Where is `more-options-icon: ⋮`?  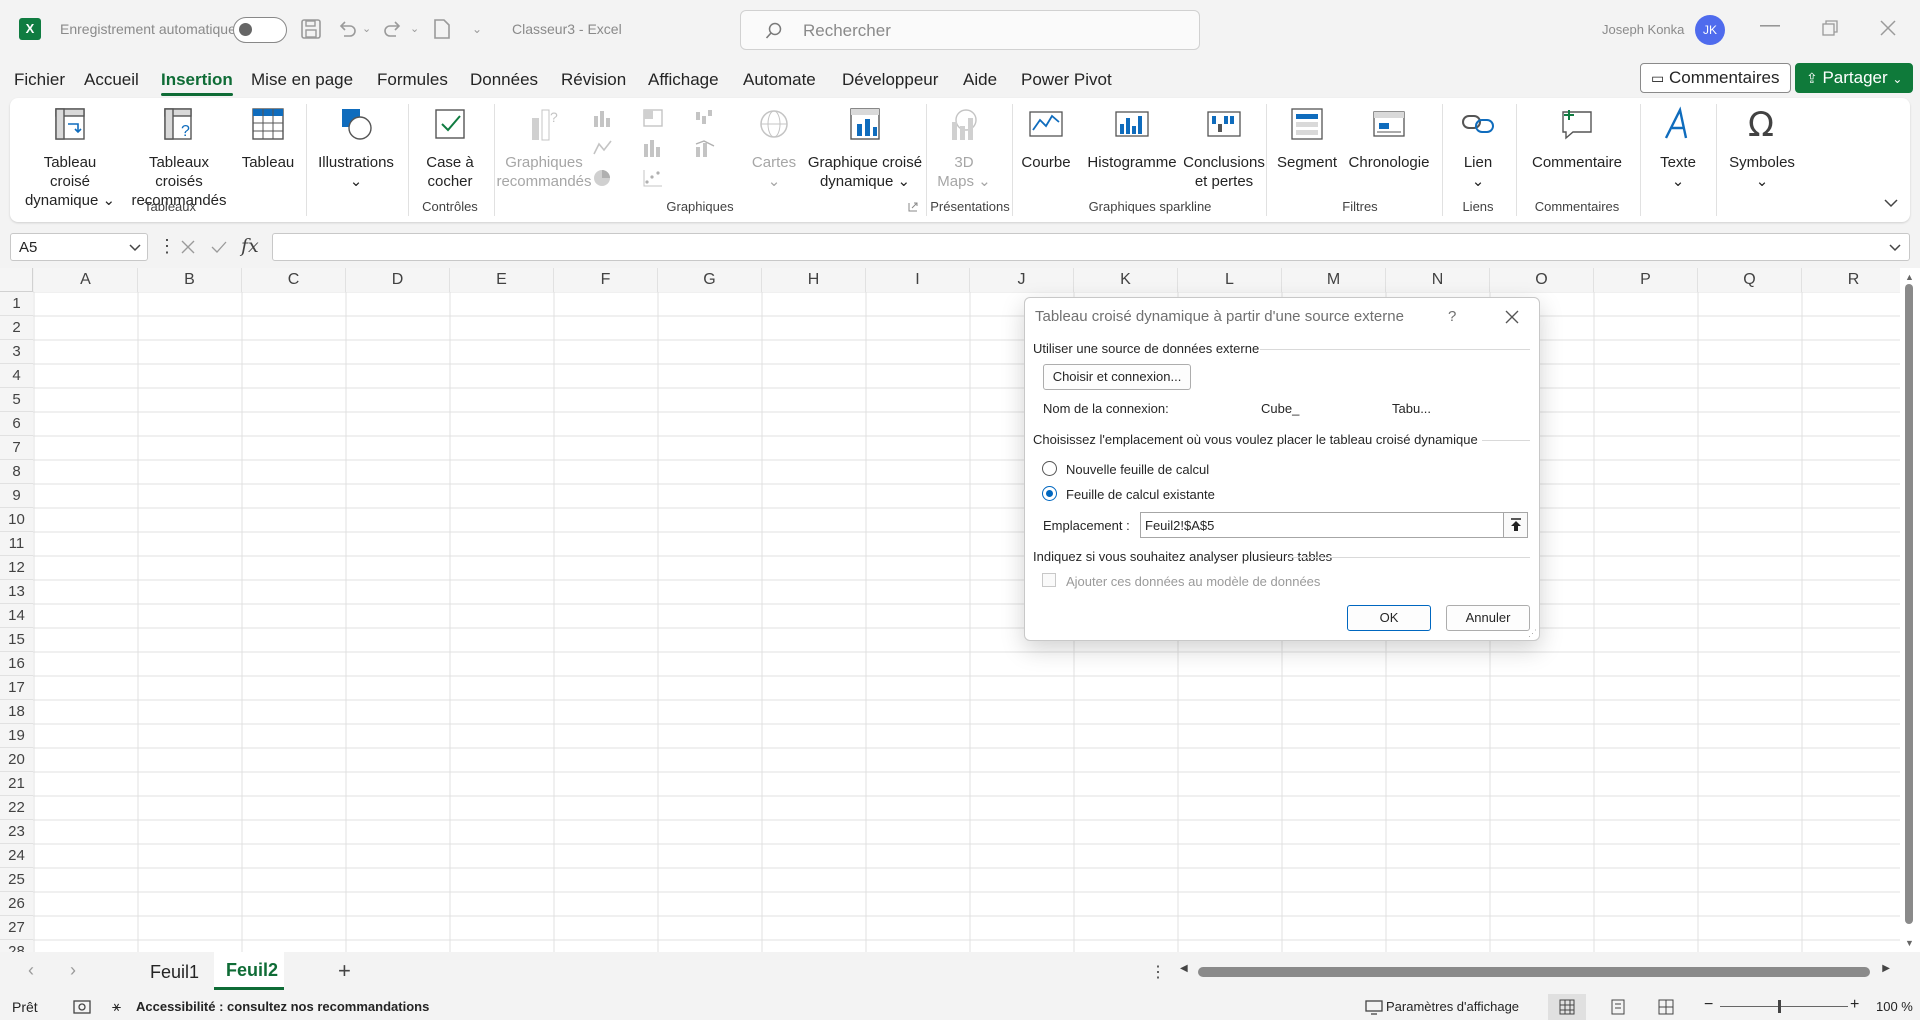 more-options-icon: ⋮ is located at coordinates (167, 246).